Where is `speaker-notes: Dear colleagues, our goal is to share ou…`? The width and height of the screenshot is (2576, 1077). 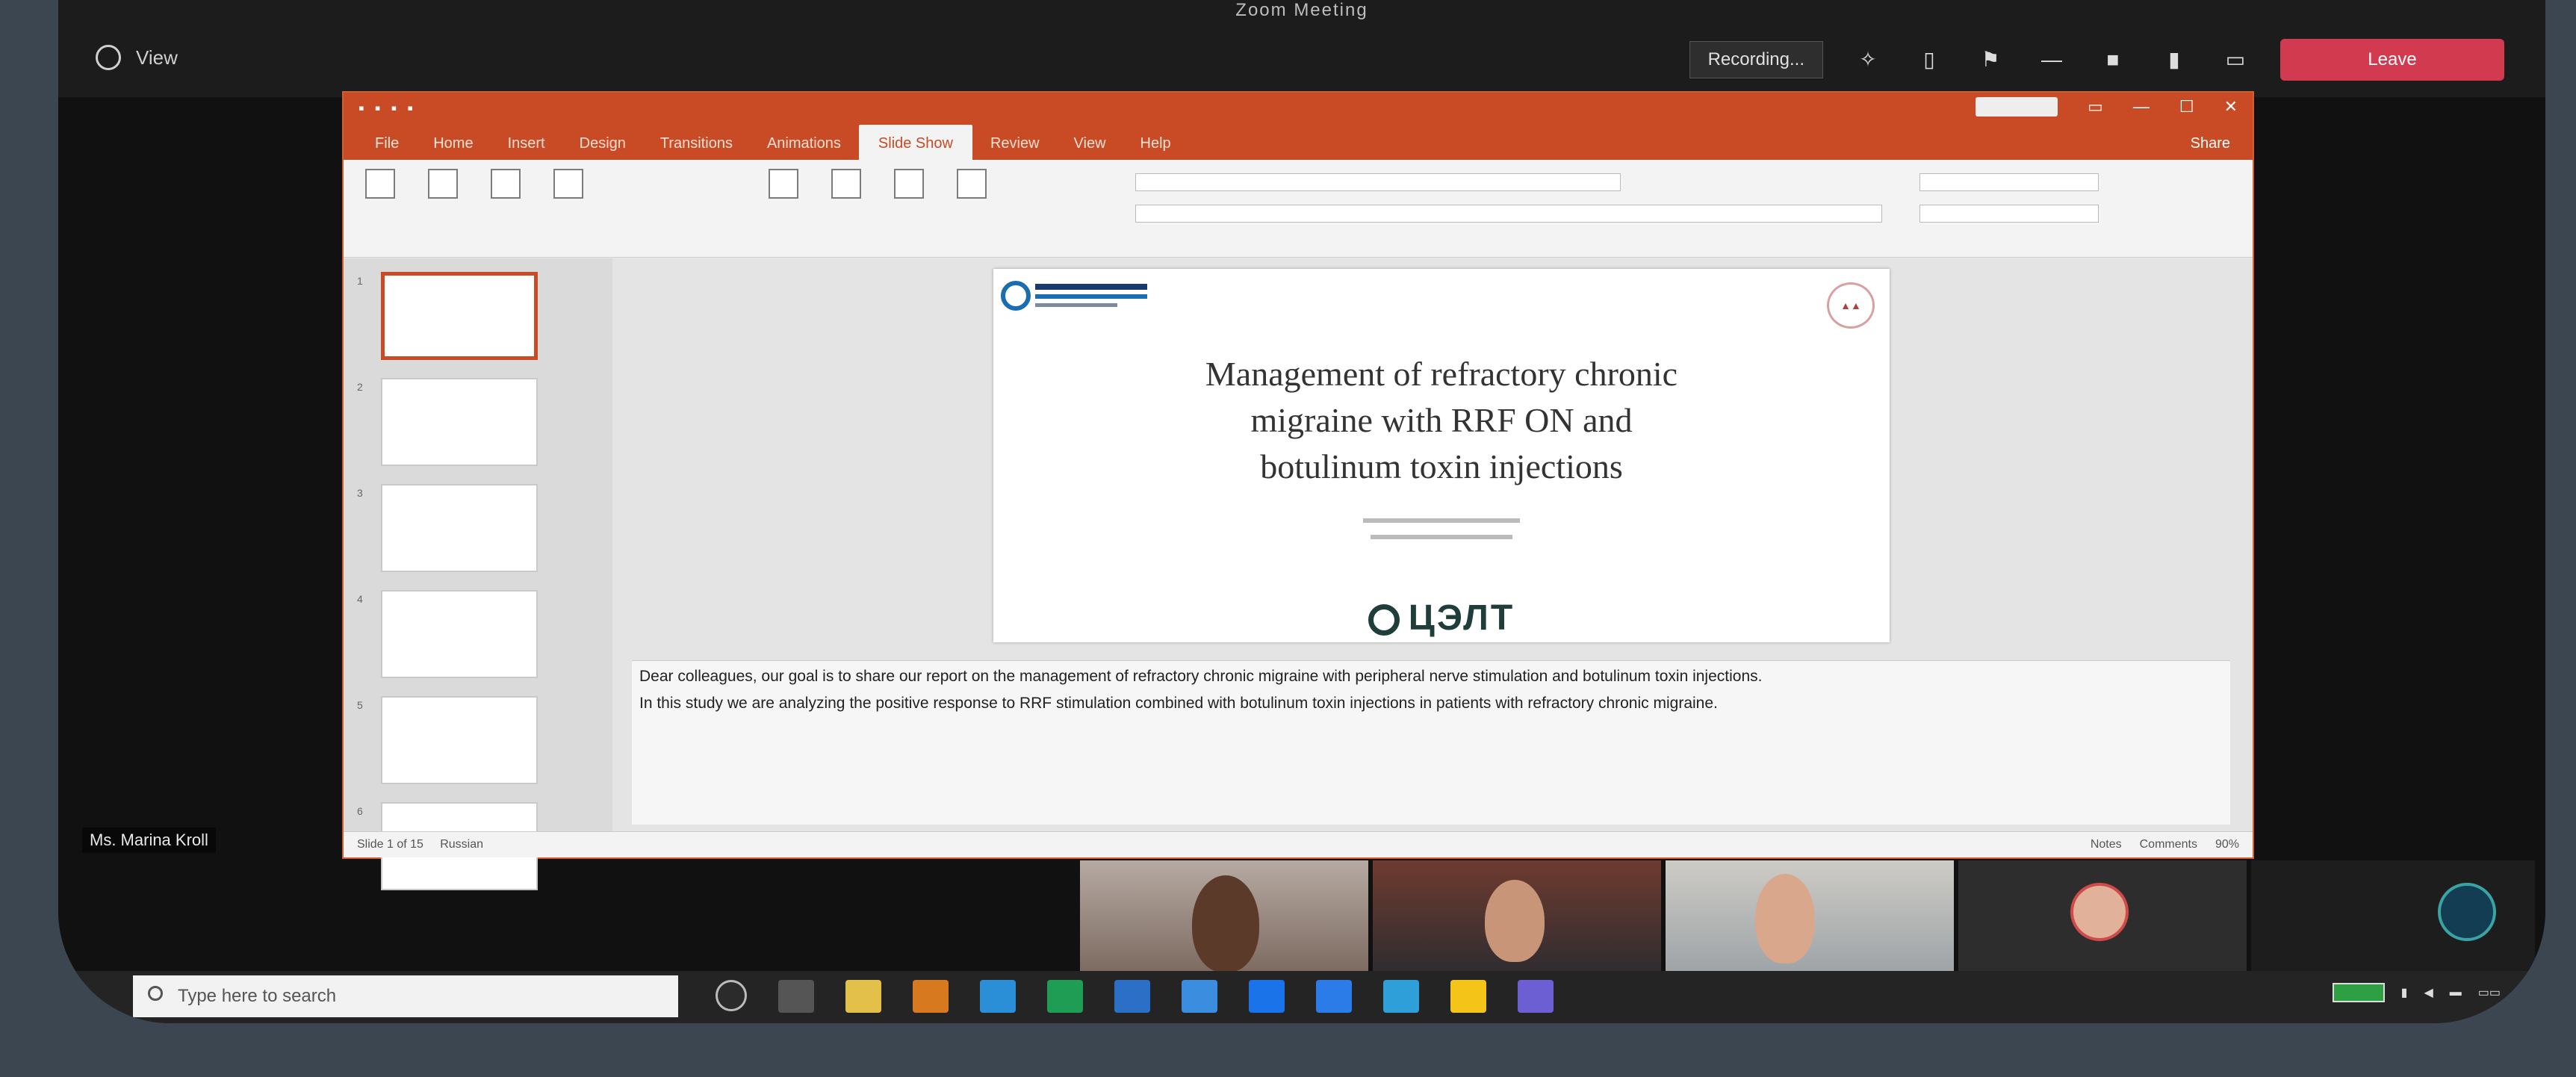
speaker-notes: Dear colleagues, our goal is to share ou… is located at coordinates (1431, 742).